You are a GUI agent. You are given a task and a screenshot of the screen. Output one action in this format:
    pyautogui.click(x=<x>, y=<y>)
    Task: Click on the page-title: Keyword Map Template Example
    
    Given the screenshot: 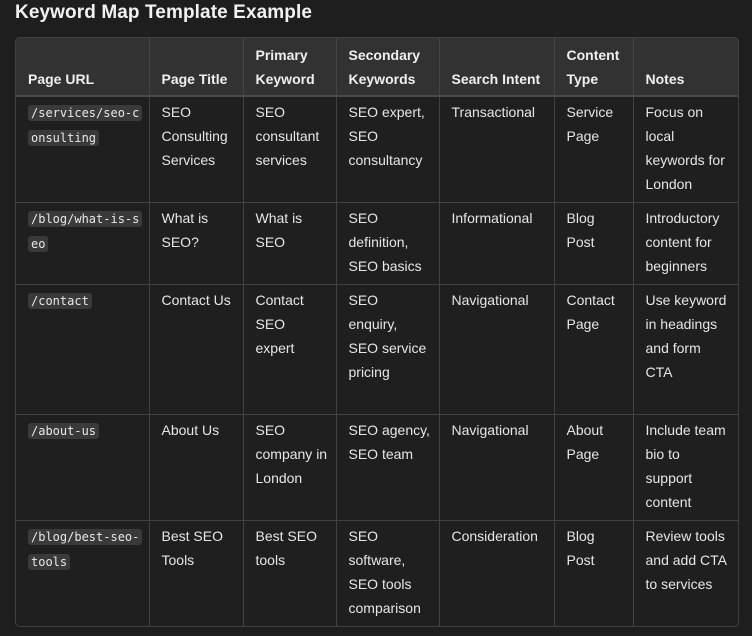 What is the action you would take?
    pyautogui.click(x=164, y=12)
    